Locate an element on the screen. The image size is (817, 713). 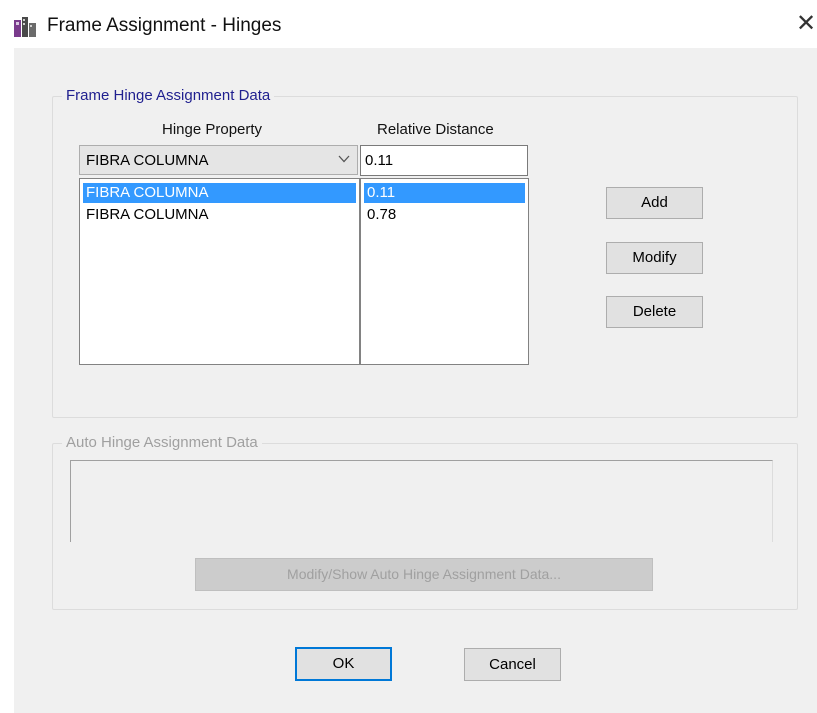
hinge-property-list: FIBRA COLUMNA FIBRA COLUMNA is located at coordinates (219, 271).